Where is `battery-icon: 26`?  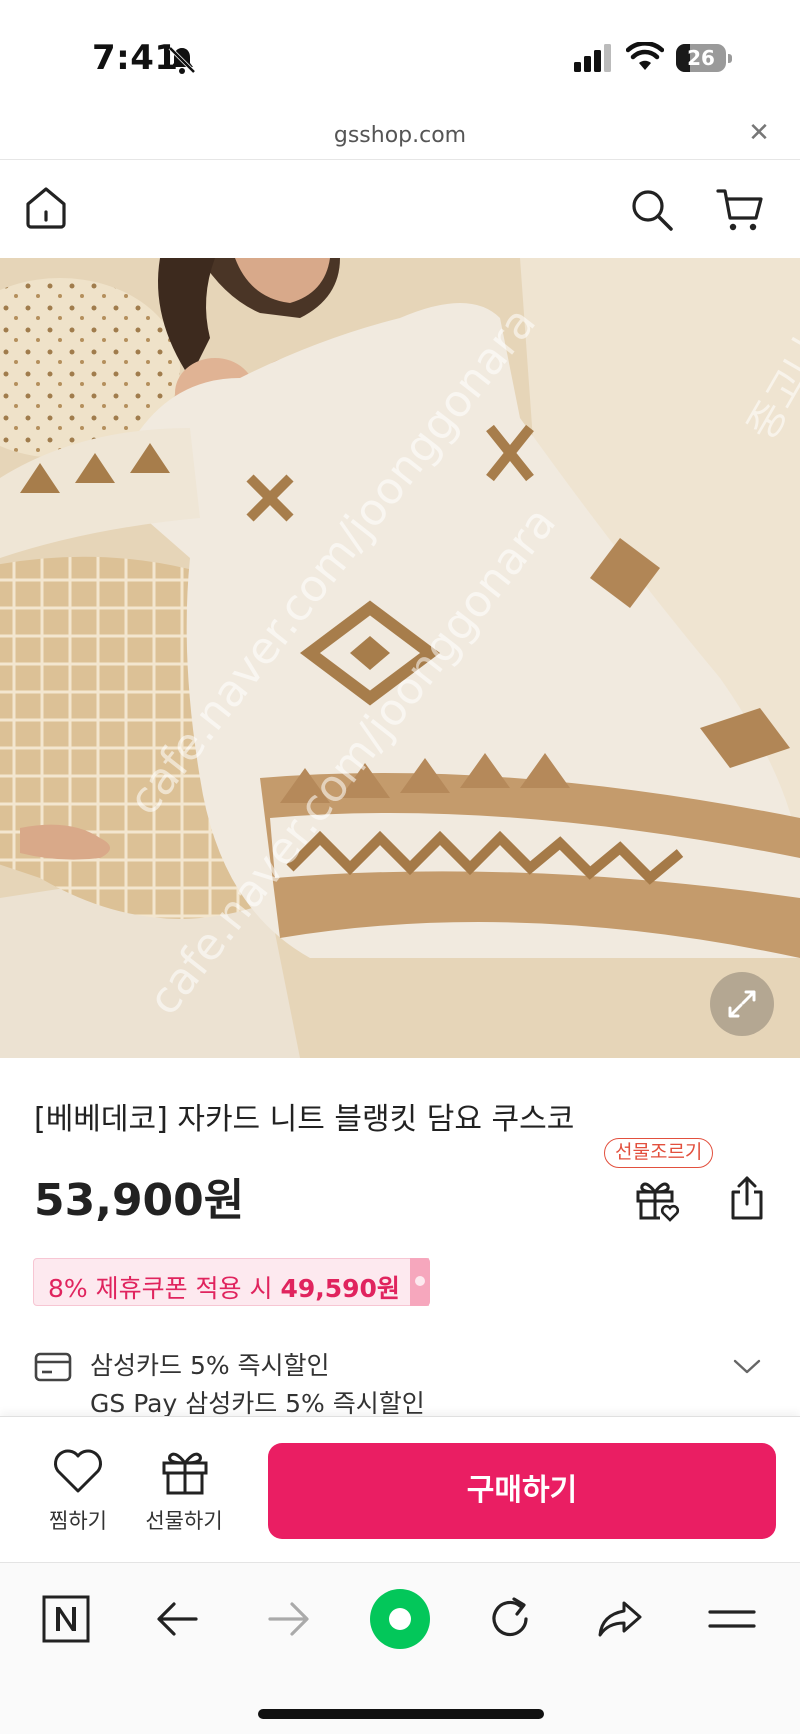 battery-icon: 26 is located at coordinates (704, 58).